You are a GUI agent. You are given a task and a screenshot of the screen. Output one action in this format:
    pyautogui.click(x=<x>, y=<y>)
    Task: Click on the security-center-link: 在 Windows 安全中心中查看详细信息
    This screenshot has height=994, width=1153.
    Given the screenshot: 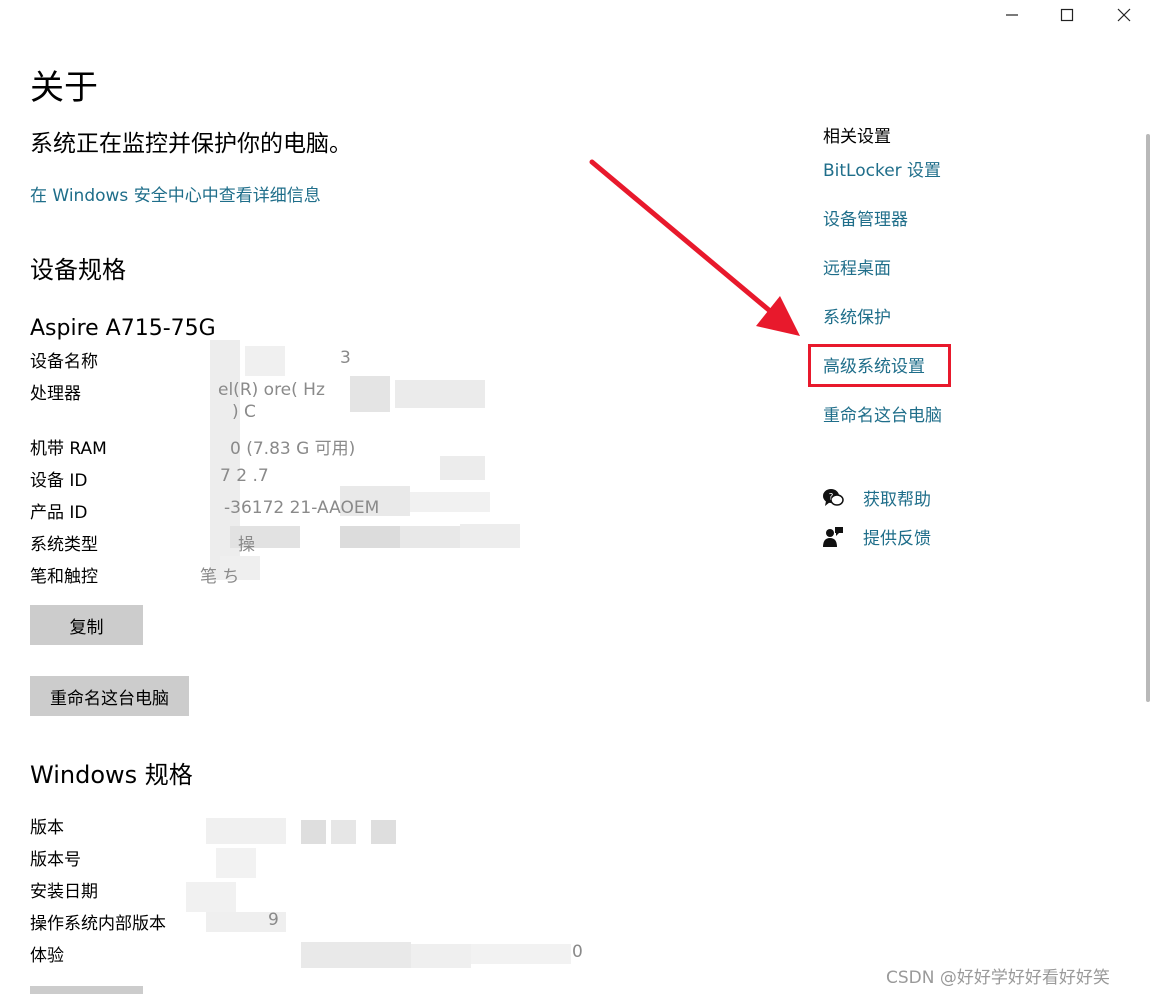 What is the action you would take?
    pyautogui.click(x=175, y=193)
    